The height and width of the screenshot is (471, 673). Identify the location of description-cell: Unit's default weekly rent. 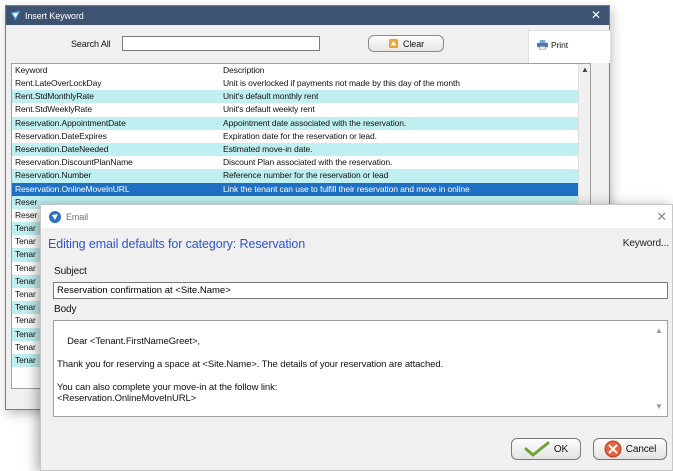
(269, 109).